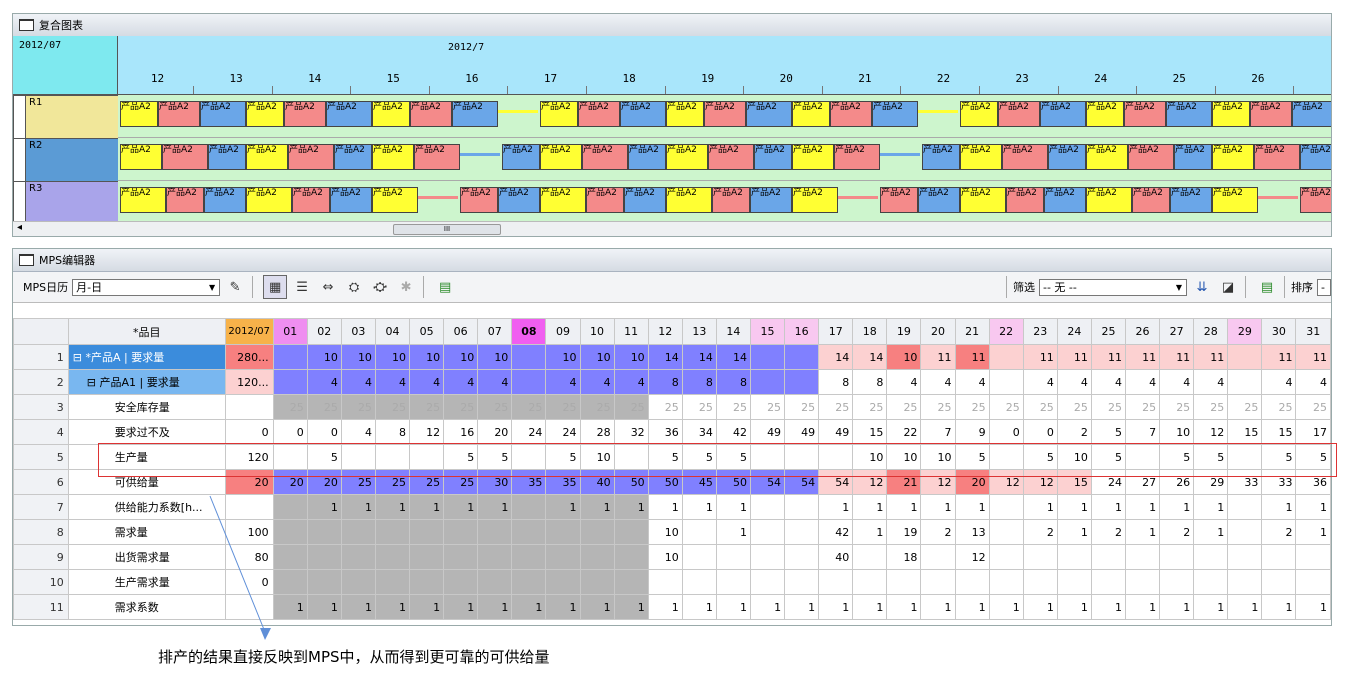 The width and height of the screenshot is (1348, 683). Describe the element at coordinates (354, 657) in the screenshot. I see `annotation-caption: 排产的结果直接反映到MPS中，从而得到更可靠的可供给量` at that location.